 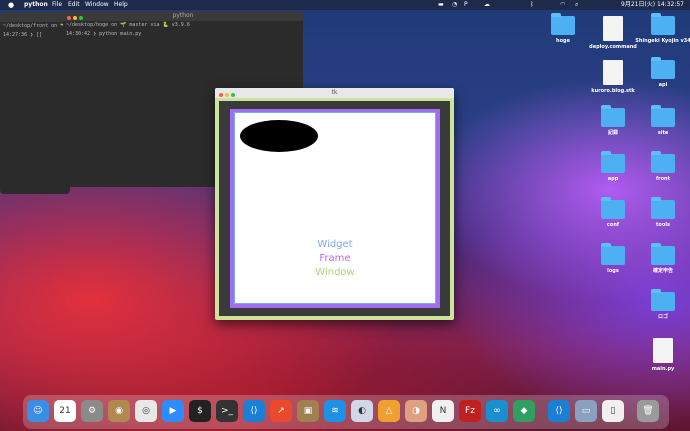 What do you see at coordinates (662, 317) in the screenshot?
I see `desktop-icon-label: ロゴ` at bounding box center [662, 317].